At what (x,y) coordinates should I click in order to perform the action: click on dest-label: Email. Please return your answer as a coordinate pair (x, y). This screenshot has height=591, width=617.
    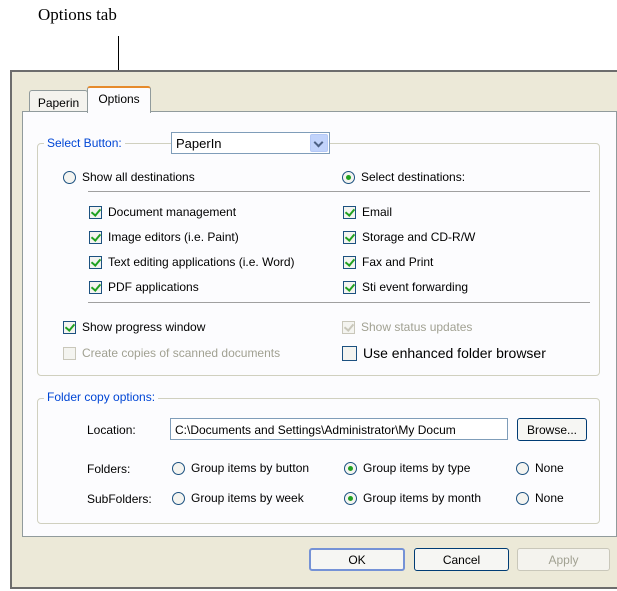
    Looking at the image, I should click on (377, 212).